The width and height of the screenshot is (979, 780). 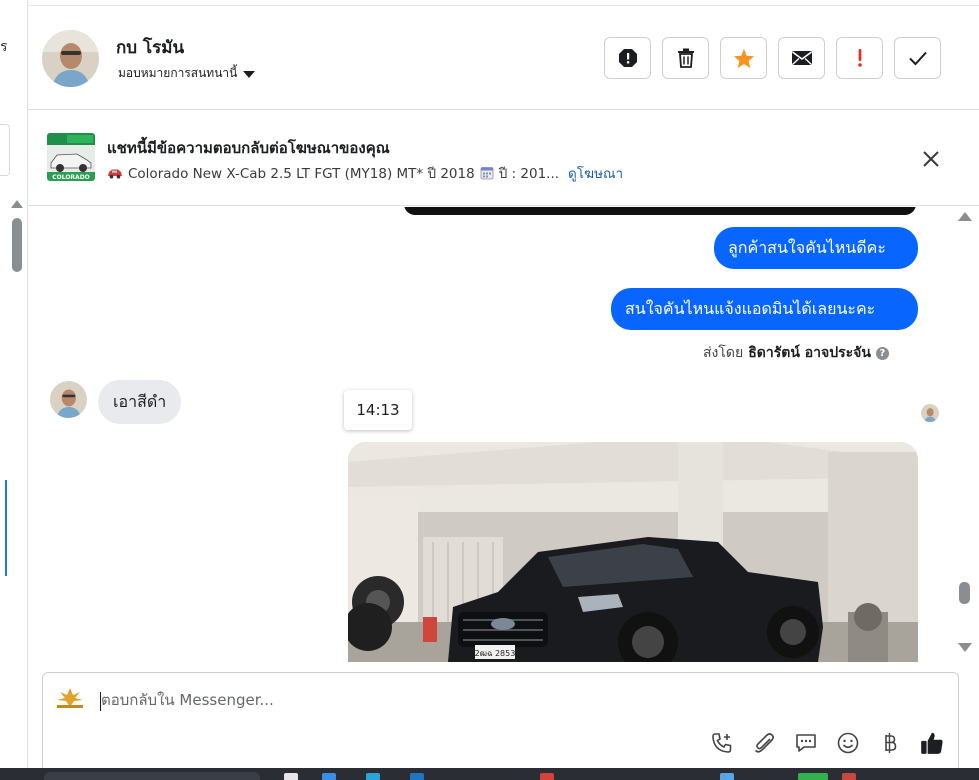 I want to click on outgoing-message: ลูกค้าสนใจคันไหนดีคะ, so click(x=816, y=248).